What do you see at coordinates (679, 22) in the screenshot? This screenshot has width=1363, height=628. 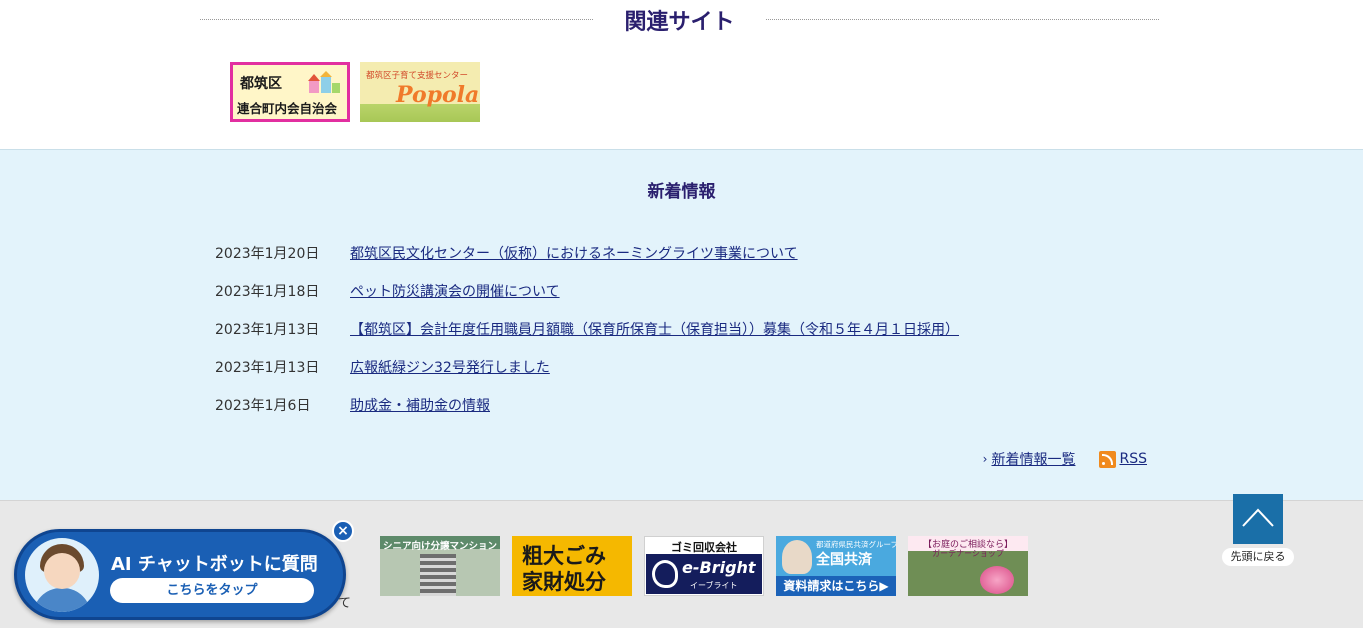 I see `related-sites-heading: 関連サイト` at bounding box center [679, 22].